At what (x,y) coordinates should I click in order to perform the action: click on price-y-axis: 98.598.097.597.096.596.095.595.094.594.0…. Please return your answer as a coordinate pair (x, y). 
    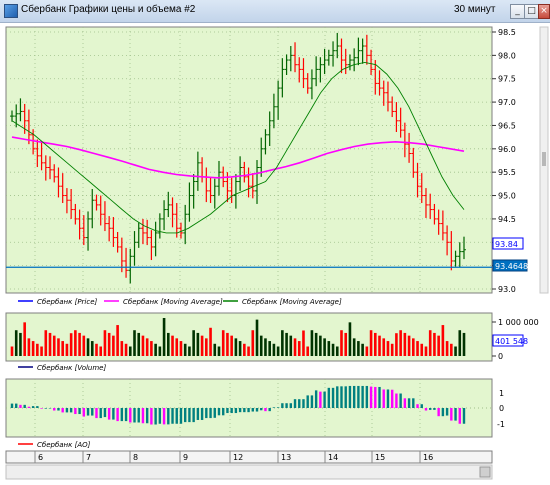
    Looking at the image, I should click on (504, 161).